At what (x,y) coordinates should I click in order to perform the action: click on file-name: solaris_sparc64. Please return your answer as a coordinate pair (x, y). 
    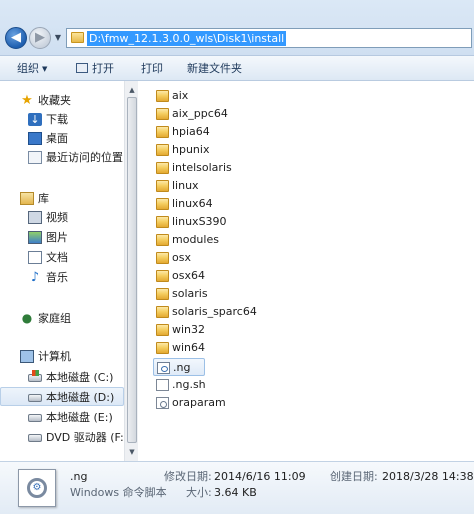
    Looking at the image, I should click on (214, 311).